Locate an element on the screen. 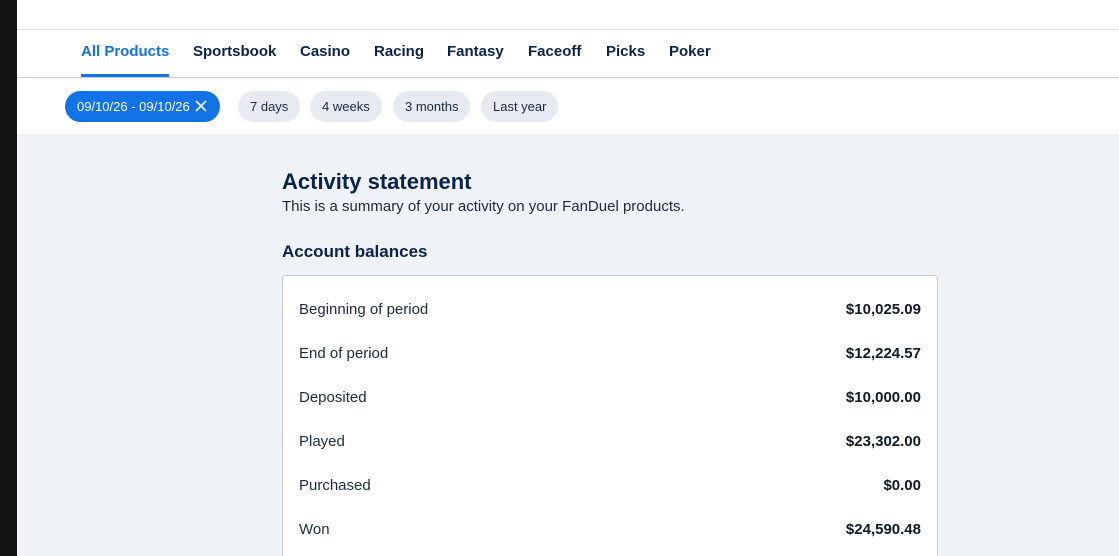 The image size is (1119, 556). balance-value: $24,590.48 is located at coordinates (883, 529).